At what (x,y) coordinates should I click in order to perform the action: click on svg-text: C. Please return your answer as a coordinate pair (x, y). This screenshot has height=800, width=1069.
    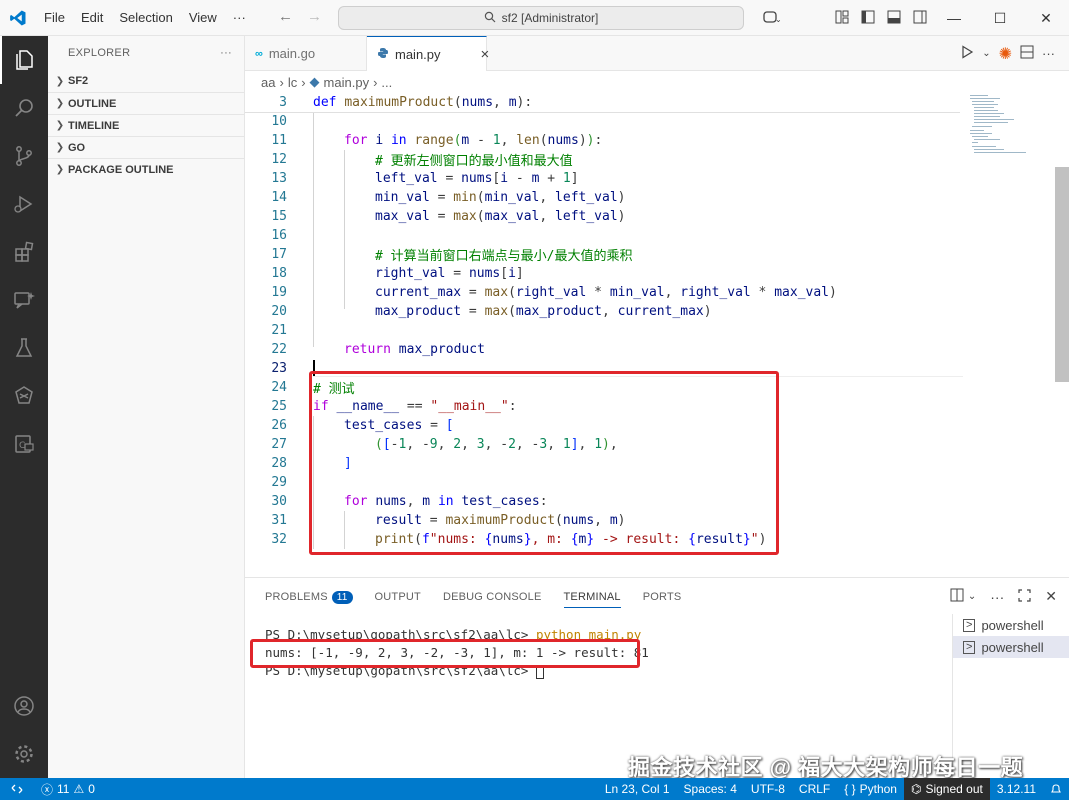
    Looking at the image, I should click on (22, 446).